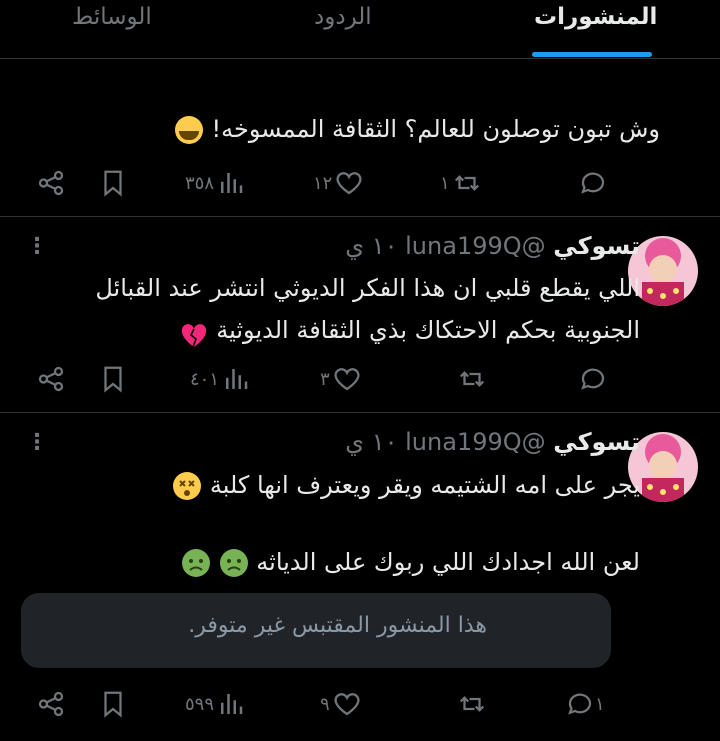 This screenshot has height=741, width=720. Describe the element at coordinates (325, 704) in the screenshot. I see `like-count: ٩` at that location.